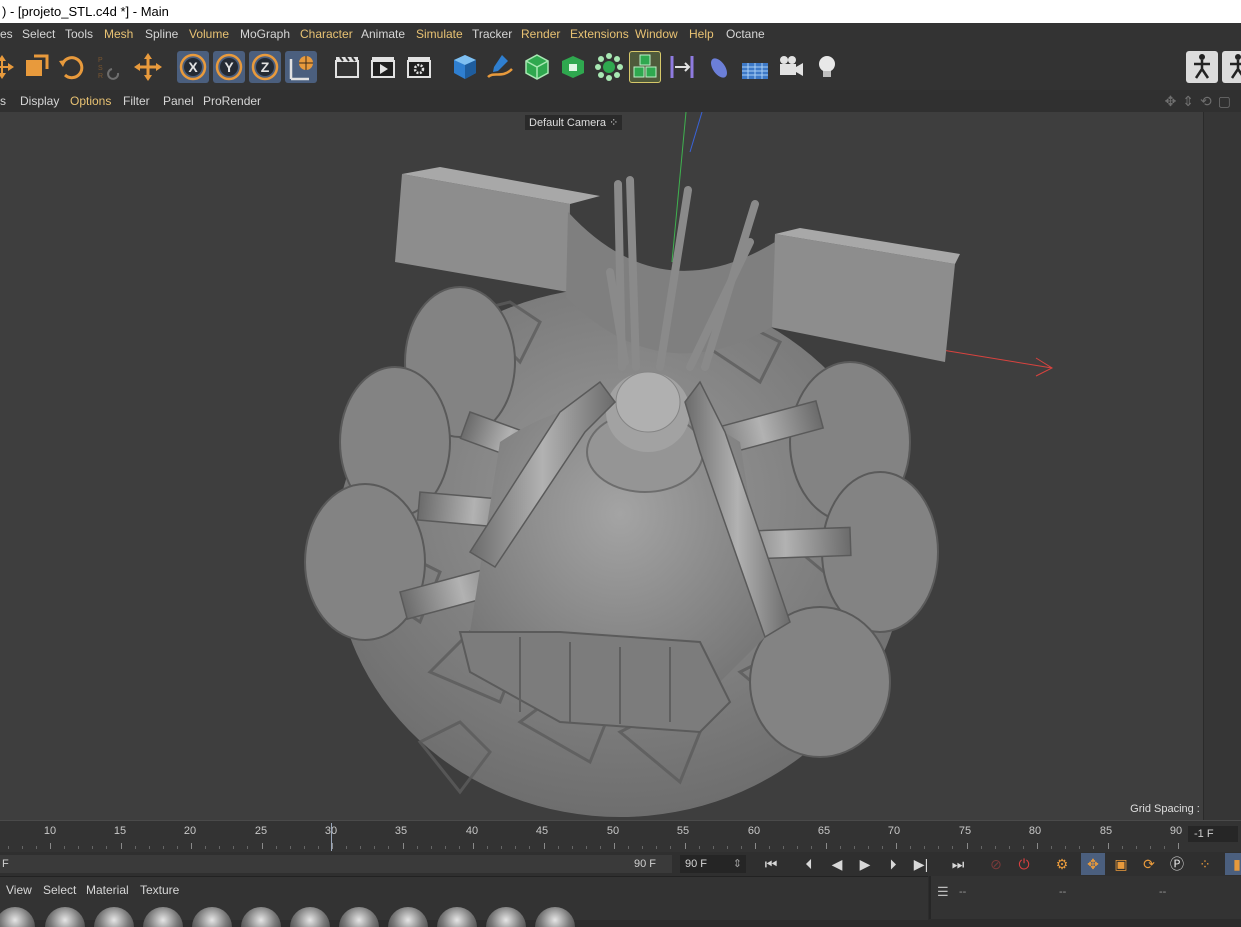 The image size is (1241, 927). I want to click on start-frame-field: F, so click(16, 864).